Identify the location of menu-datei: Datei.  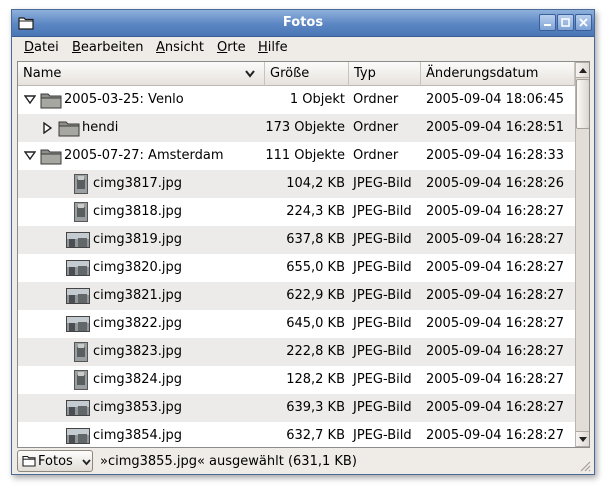
(41, 47).